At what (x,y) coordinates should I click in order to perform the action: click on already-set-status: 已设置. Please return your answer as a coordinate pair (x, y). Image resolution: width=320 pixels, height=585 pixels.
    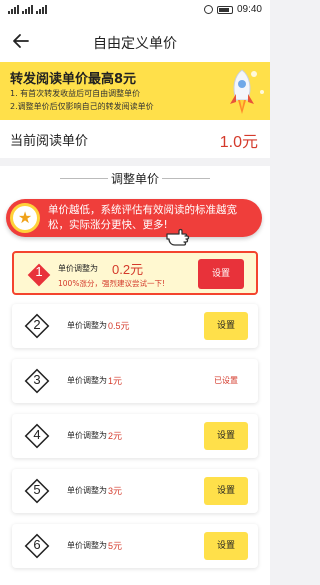
    Looking at the image, I should click on (226, 380).